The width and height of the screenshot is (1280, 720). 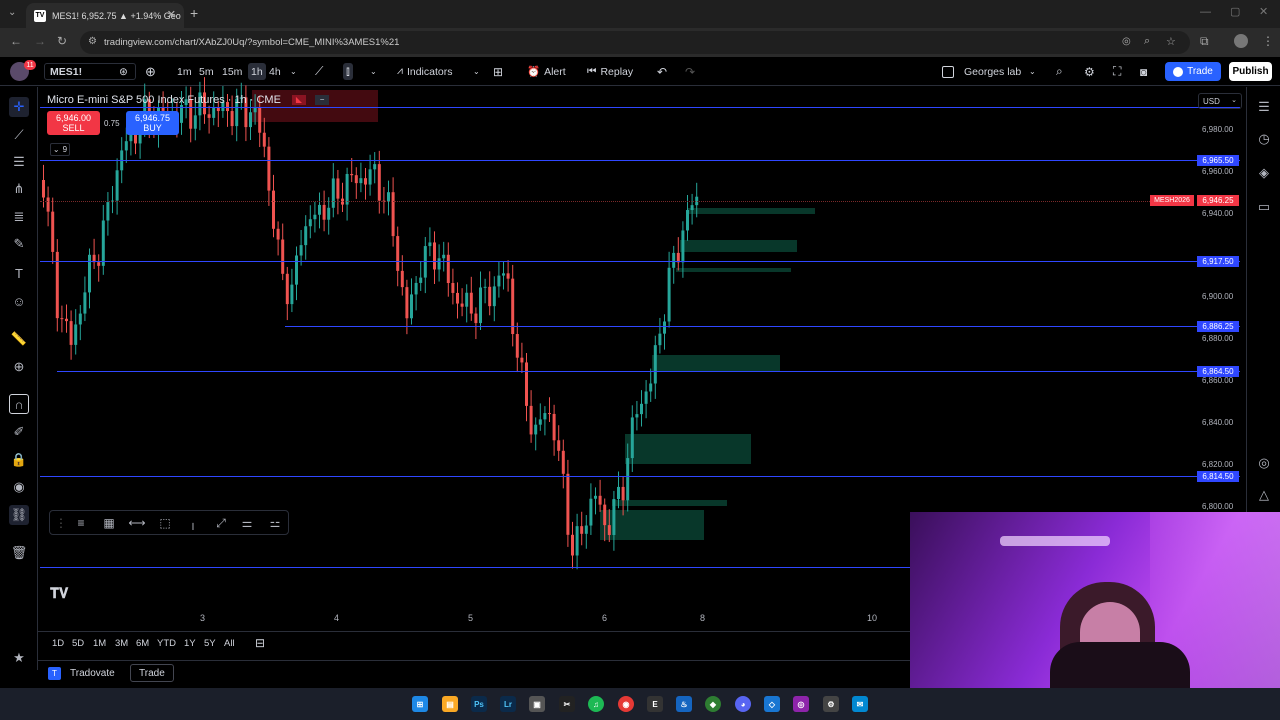 I want to click on settings-sliders-icon: ⚌, so click(x=247, y=523).